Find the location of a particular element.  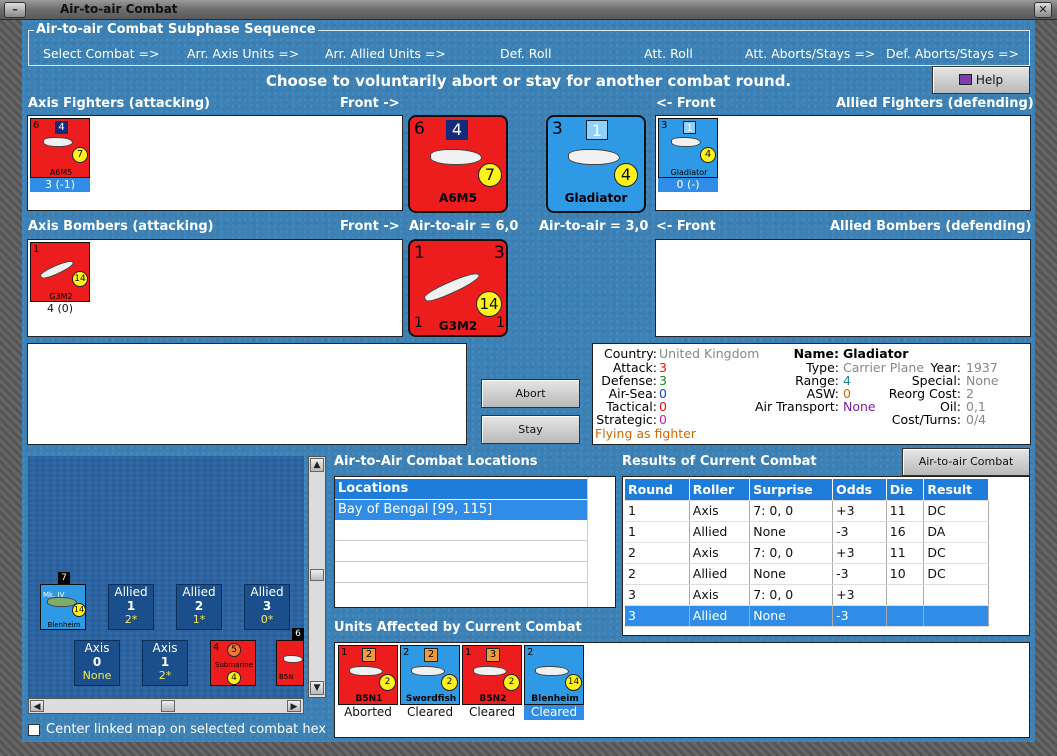

map-sub-range: 4 is located at coordinates (234, 678).